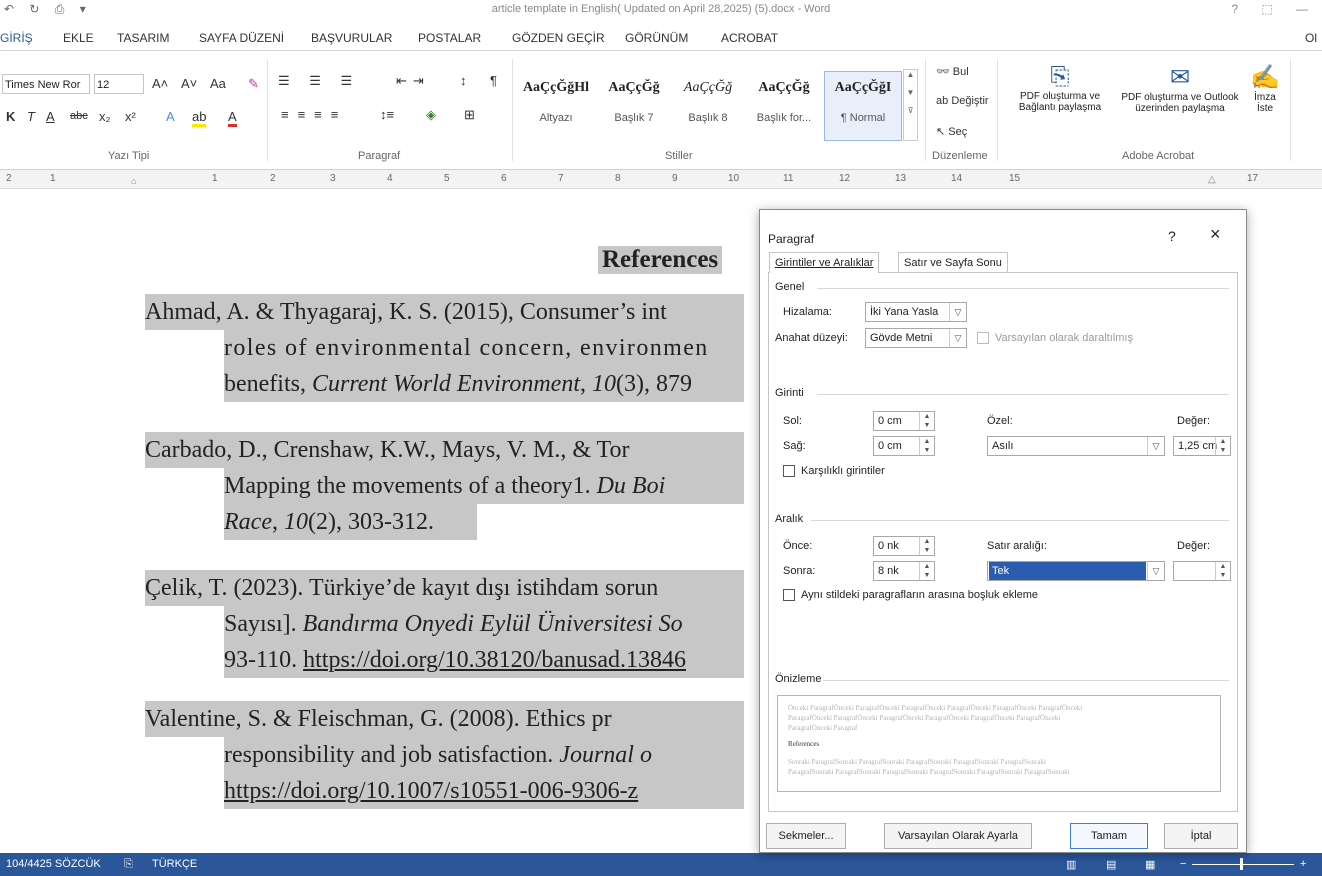  Describe the element at coordinates (253, 84) in the screenshot. I see `clear-format-icon: ✎` at that location.